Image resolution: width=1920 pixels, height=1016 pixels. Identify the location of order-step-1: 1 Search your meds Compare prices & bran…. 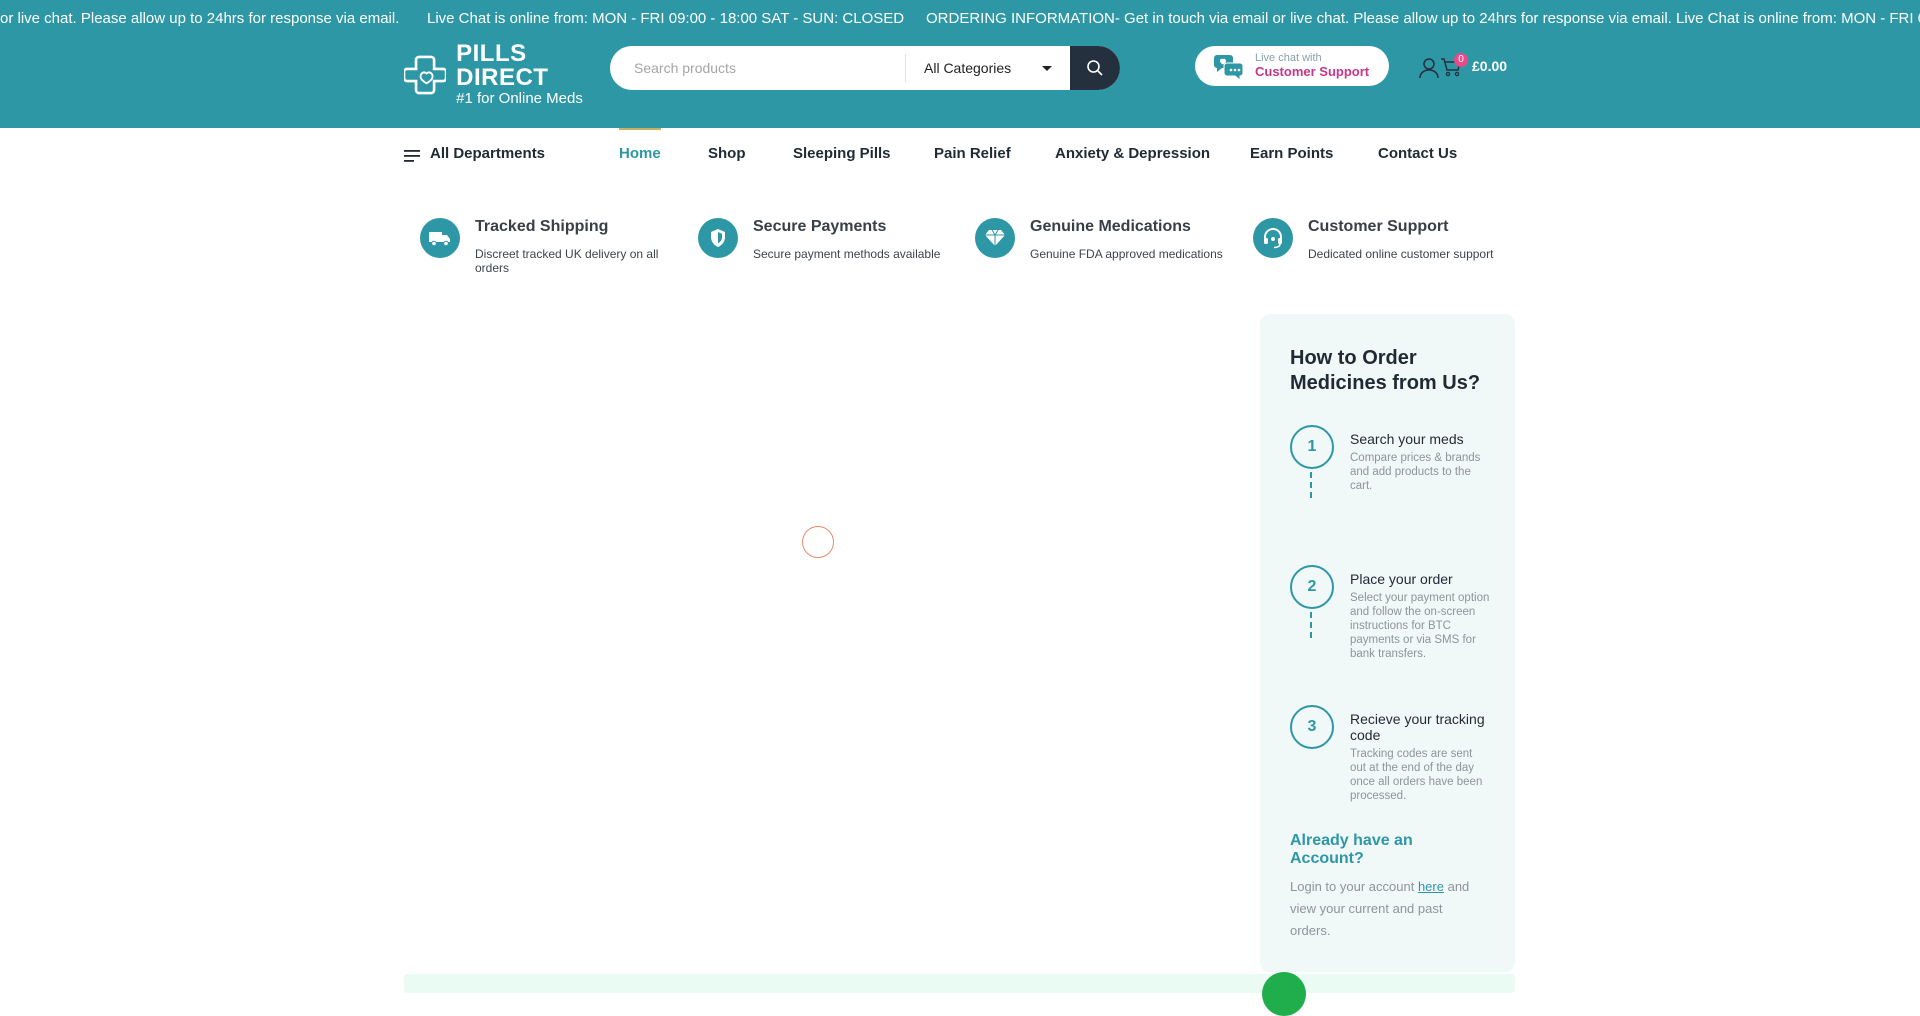
(1395, 480).